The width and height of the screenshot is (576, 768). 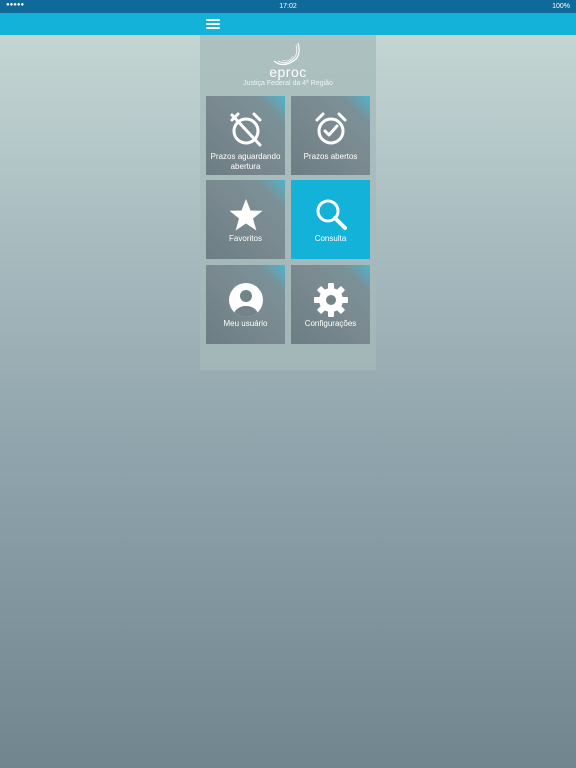 I want to click on eproc-logo: eproc Justiça Federal da 4ª Região, so click(x=288, y=65).